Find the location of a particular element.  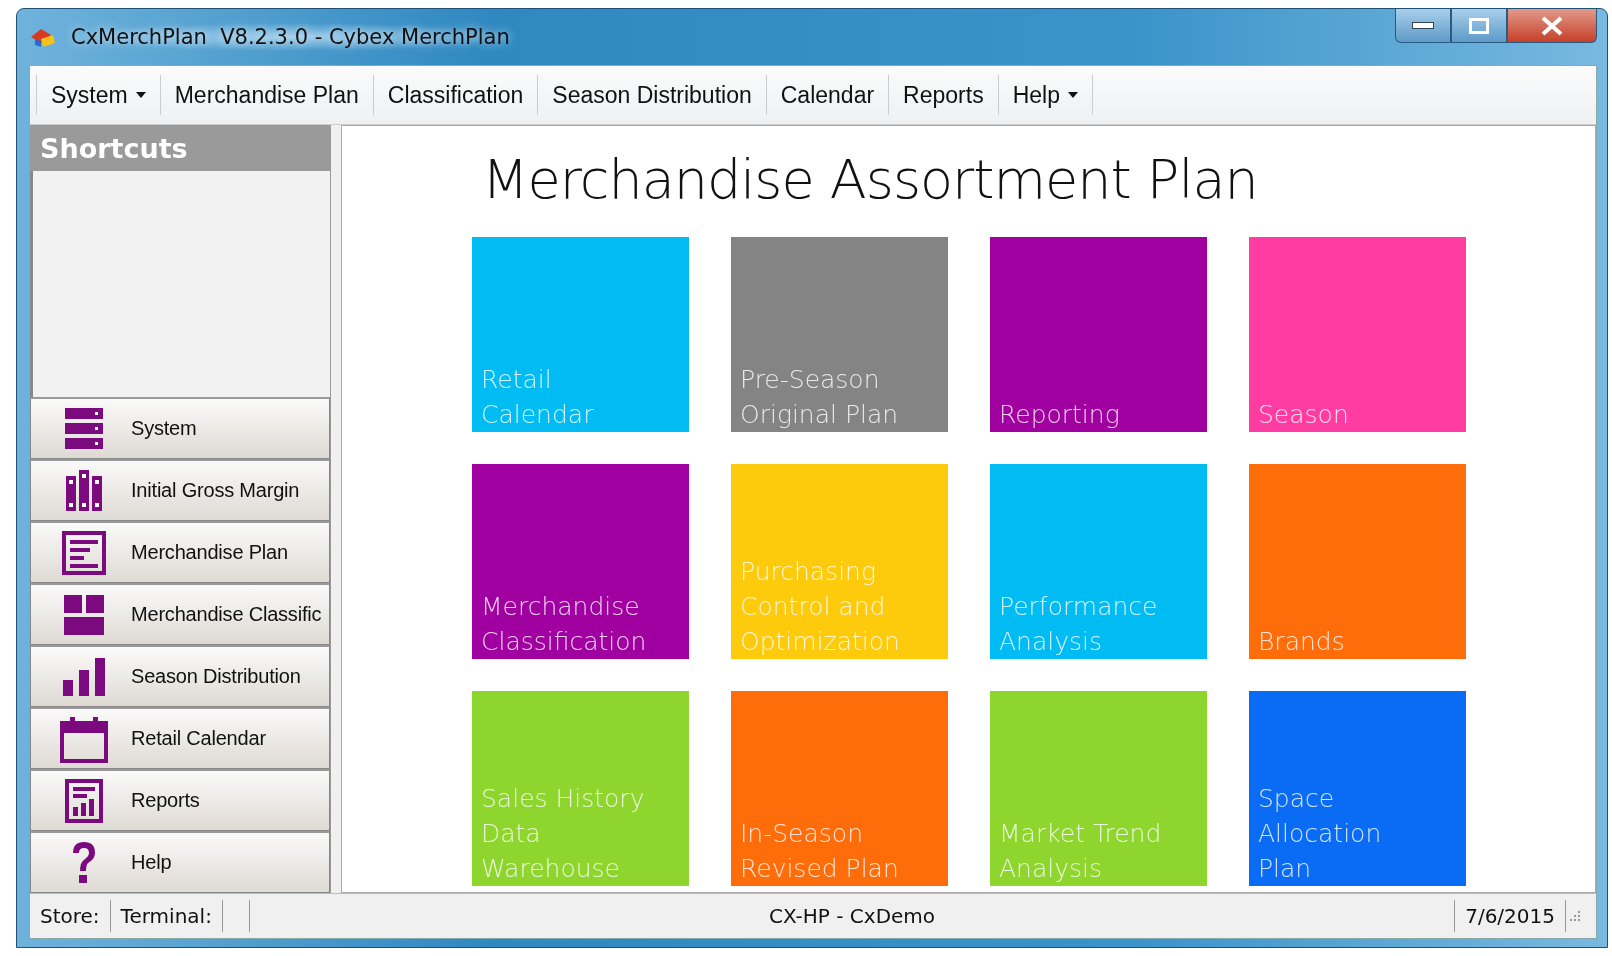

close-icon is located at coordinates (1552, 25).